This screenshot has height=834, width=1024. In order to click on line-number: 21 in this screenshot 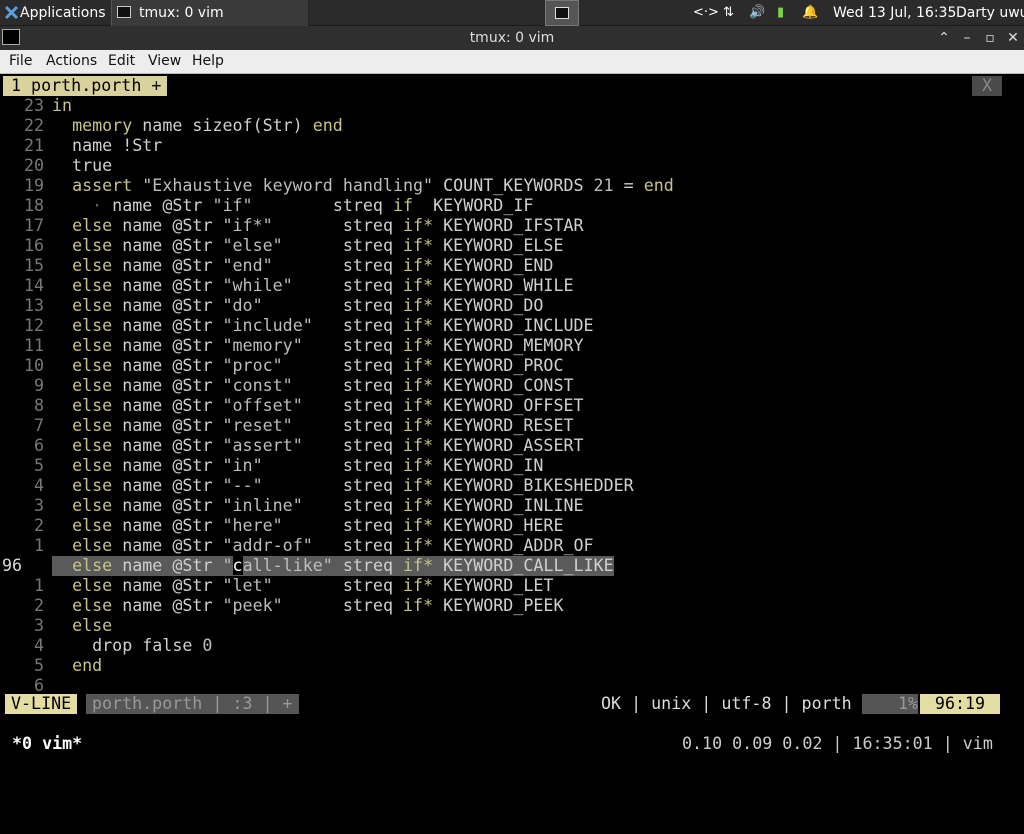, I will do `click(33, 145)`.